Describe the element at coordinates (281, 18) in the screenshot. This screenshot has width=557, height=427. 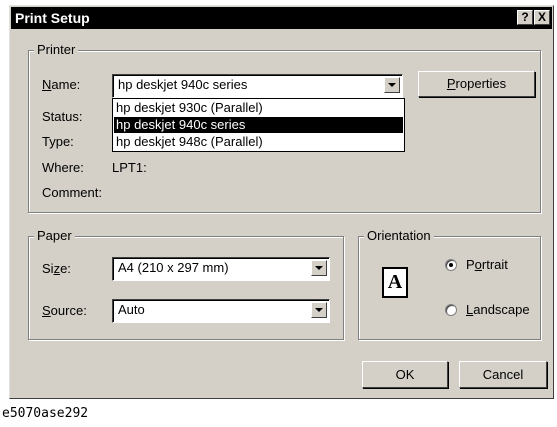
I see `title-bar: Print Setup ? X` at that location.